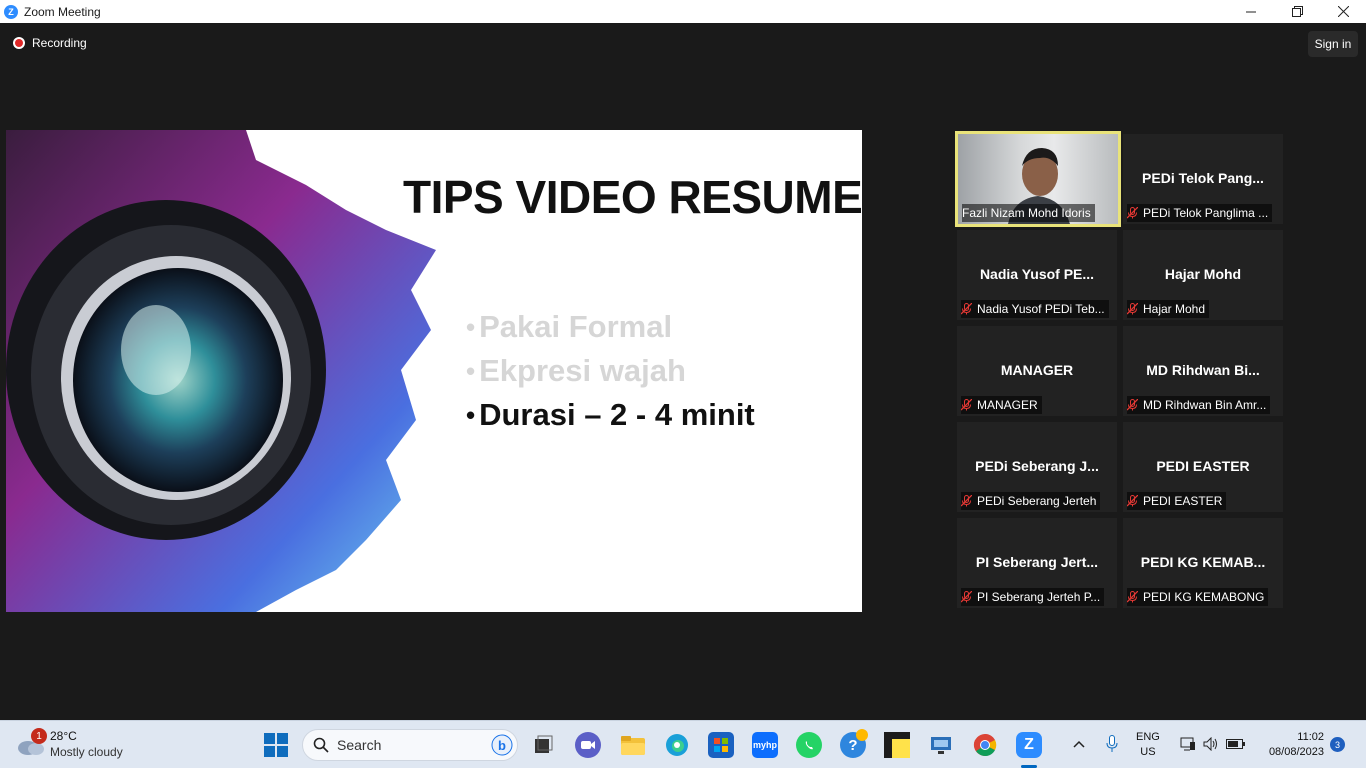 This screenshot has height=768, width=1366. I want to click on title-bar: Z Zoom Meeting, so click(683, 11).